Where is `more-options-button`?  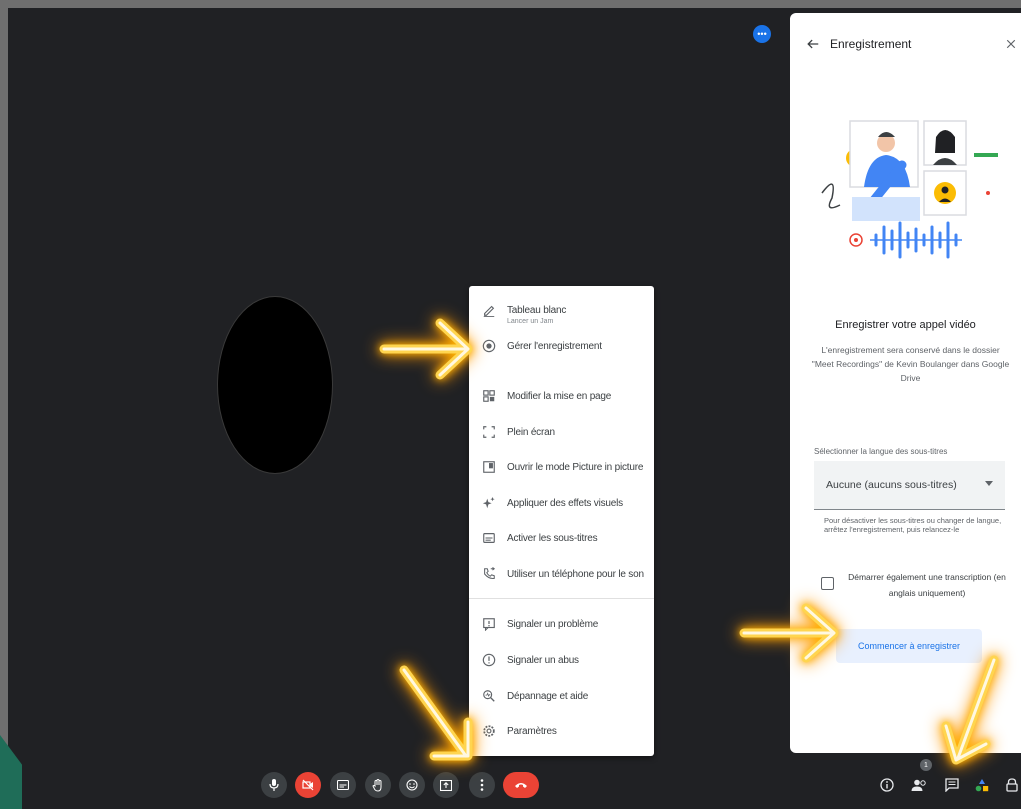
more-options-button is located at coordinates (482, 785).